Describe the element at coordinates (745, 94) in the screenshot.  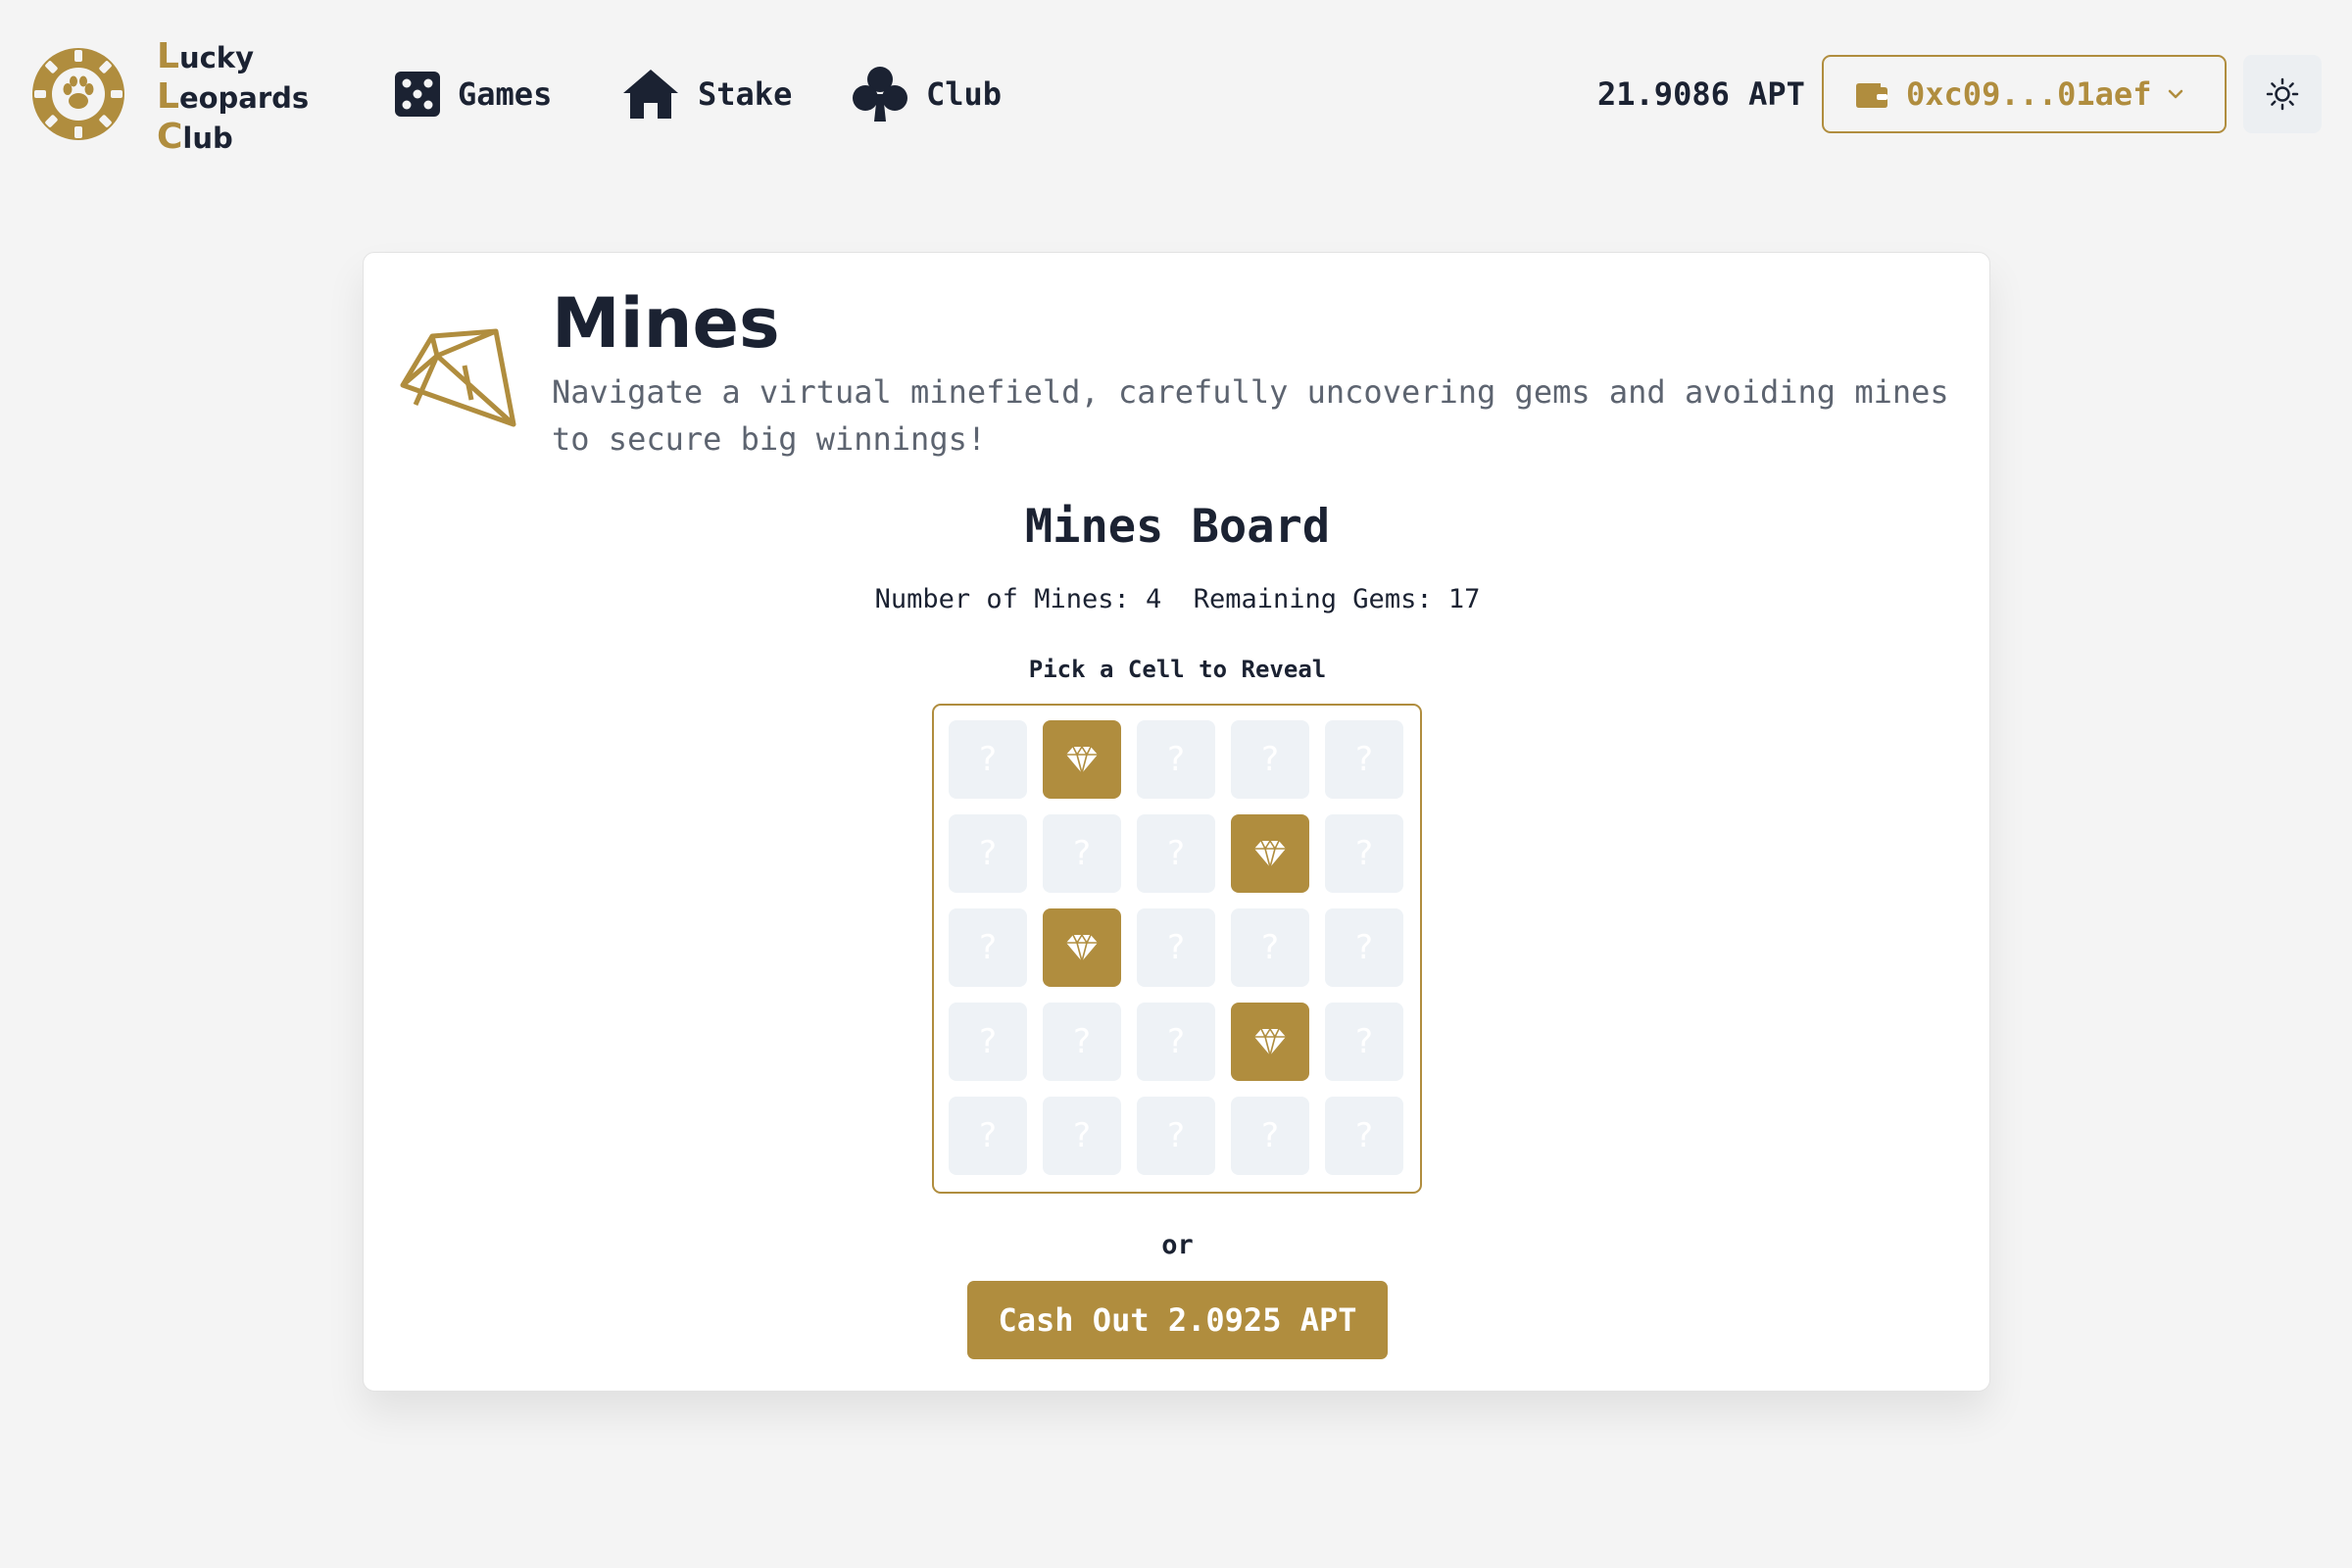
I see `nav-stake-label: Stake` at that location.